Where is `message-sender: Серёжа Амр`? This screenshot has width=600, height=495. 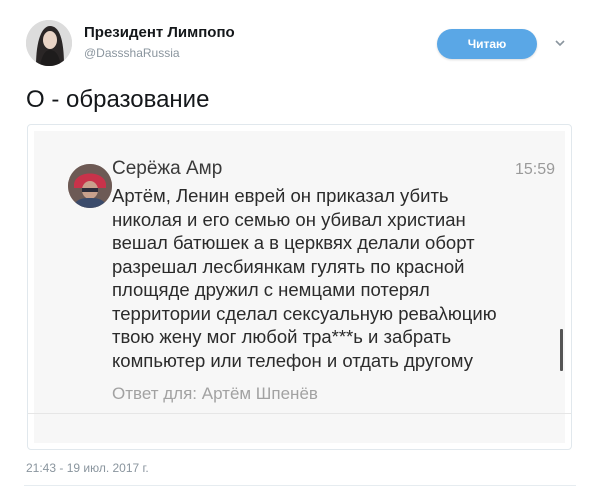
message-sender: Серёжа Амр is located at coordinates (167, 168).